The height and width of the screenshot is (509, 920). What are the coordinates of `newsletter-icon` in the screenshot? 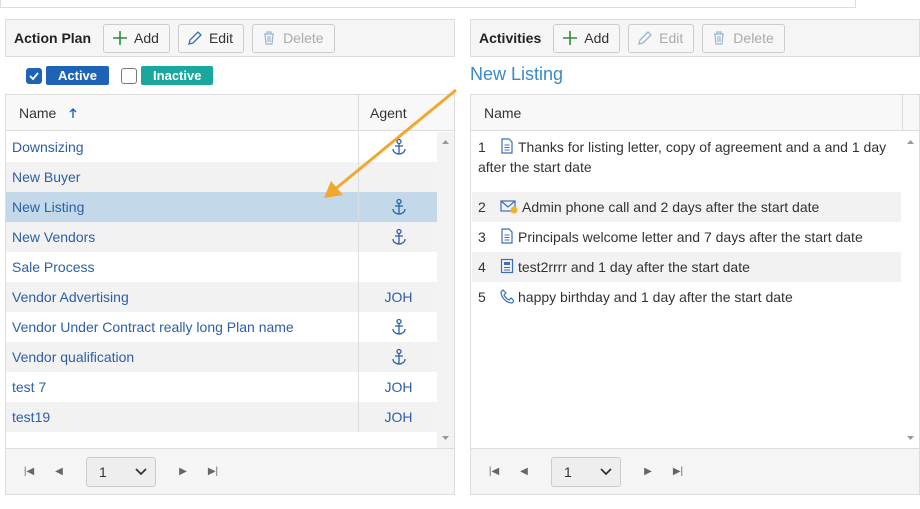 It's located at (507, 266).